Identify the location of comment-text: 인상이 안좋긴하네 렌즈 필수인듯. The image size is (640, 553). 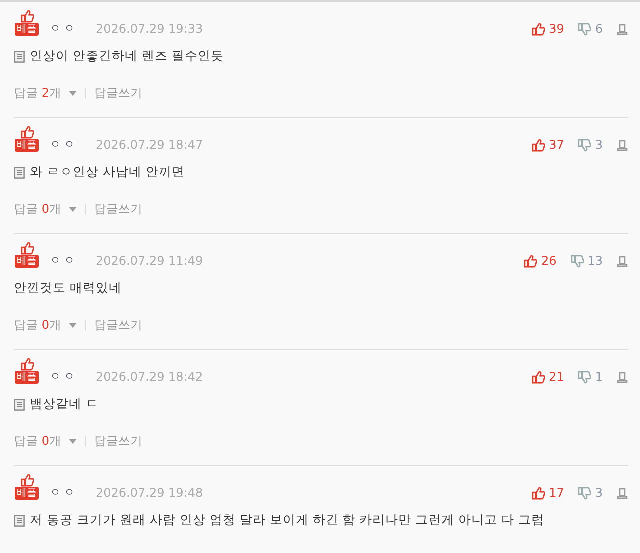
(127, 56).